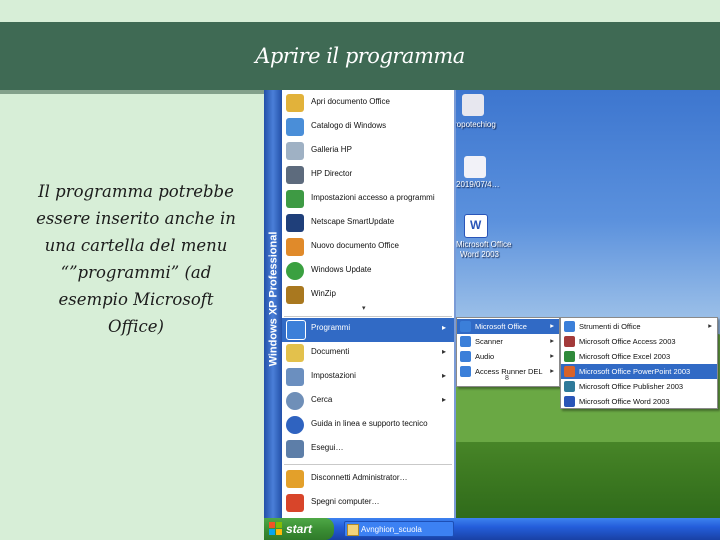 The width and height of the screenshot is (720, 540). What do you see at coordinates (295, 503) in the screenshot?
I see `shutdown-icon` at bounding box center [295, 503].